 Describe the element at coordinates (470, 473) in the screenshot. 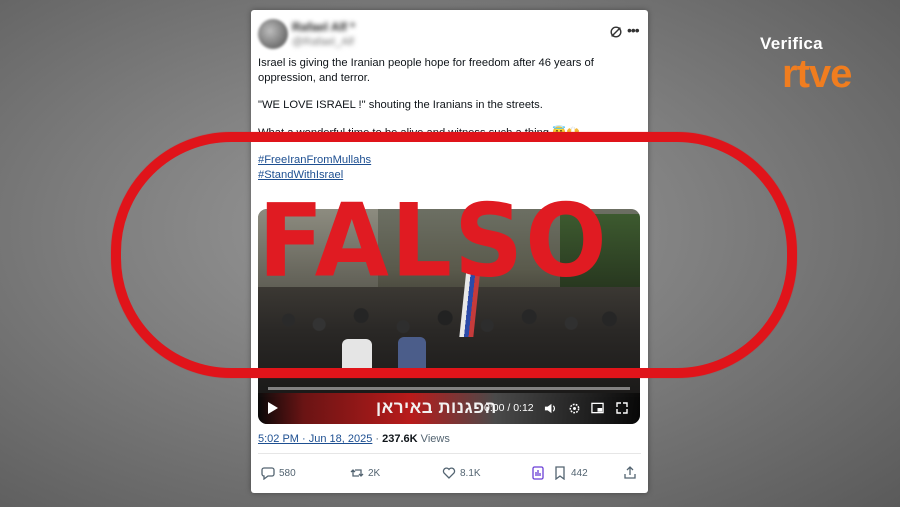

I see `like-count: 8.1K` at that location.